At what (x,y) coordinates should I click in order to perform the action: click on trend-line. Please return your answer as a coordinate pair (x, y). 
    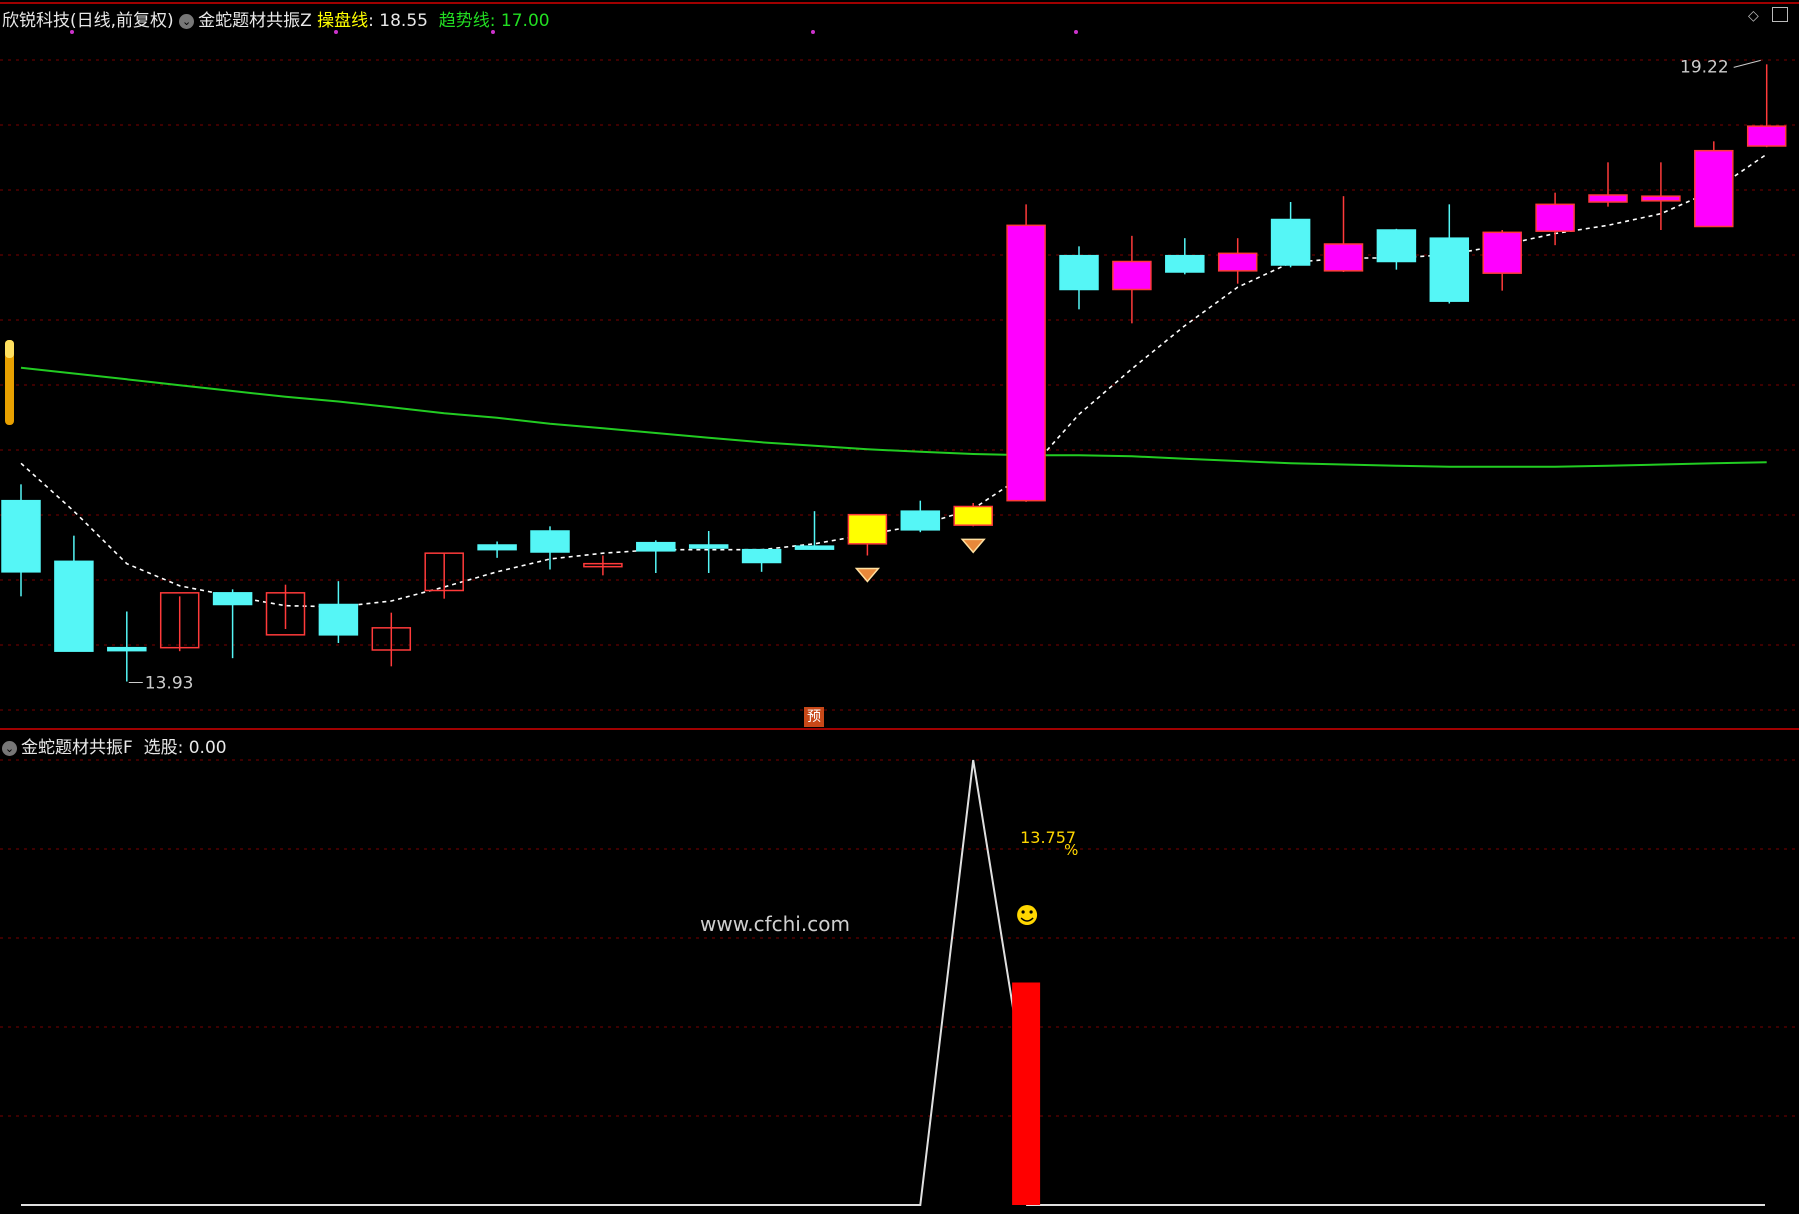
    Looking at the image, I should click on (893, 417).